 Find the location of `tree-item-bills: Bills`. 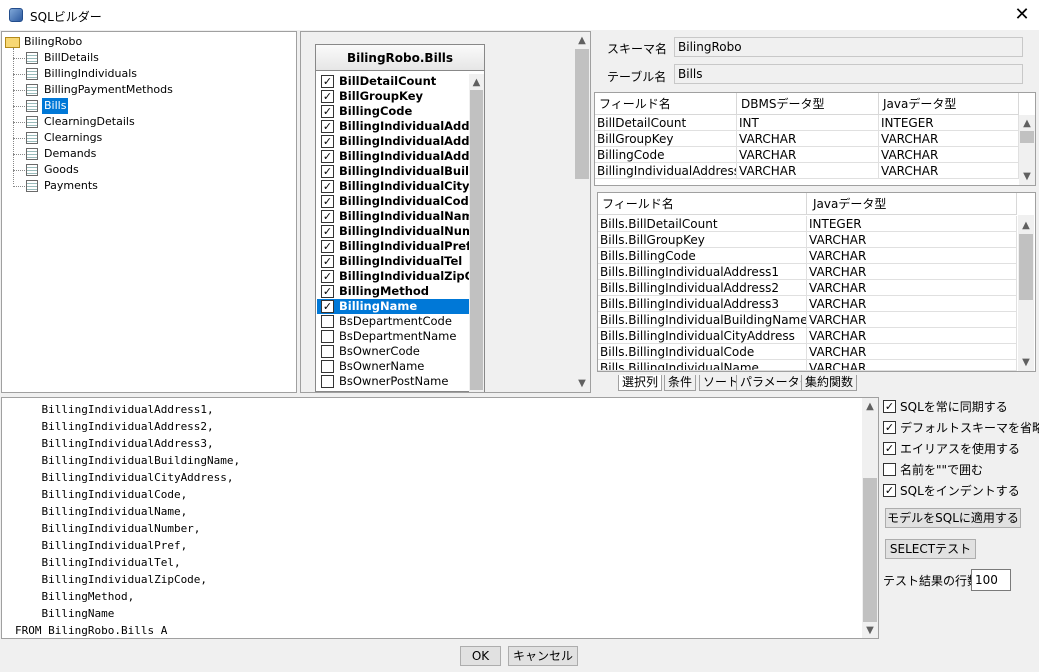

tree-item-bills: Bills is located at coordinates (147, 106).